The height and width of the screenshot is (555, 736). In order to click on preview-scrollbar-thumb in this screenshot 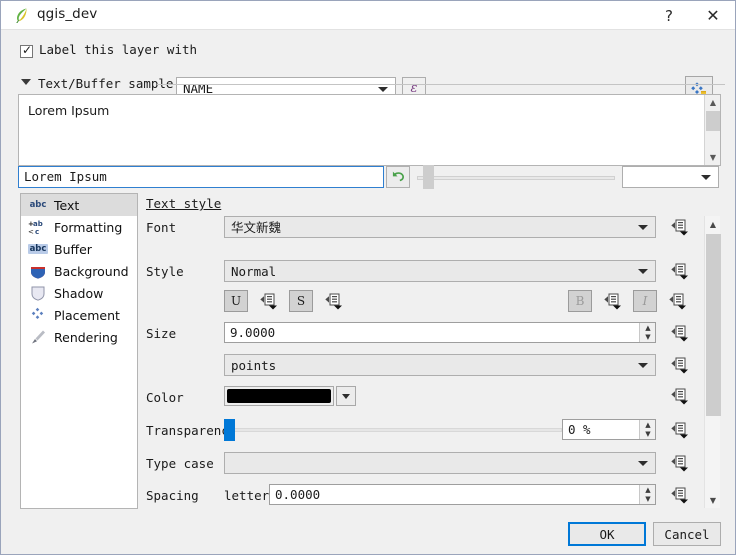, I will do `click(713, 121)`.